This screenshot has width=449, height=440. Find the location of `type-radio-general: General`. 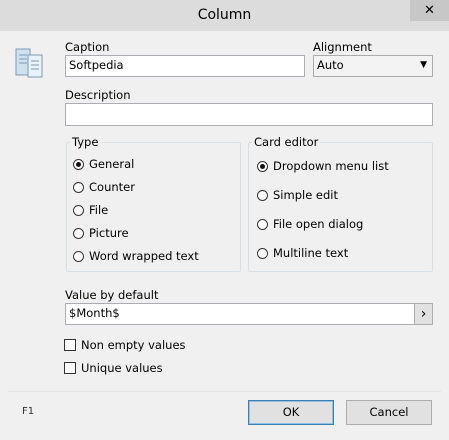

type-radio-general: General is located at coordinates (103, 164).